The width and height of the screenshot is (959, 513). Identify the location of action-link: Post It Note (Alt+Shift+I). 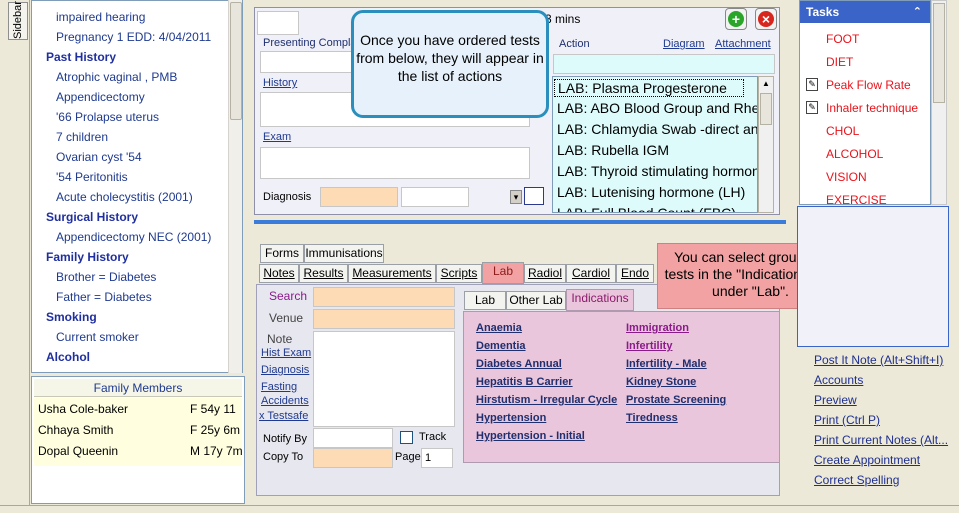
(878, 360).